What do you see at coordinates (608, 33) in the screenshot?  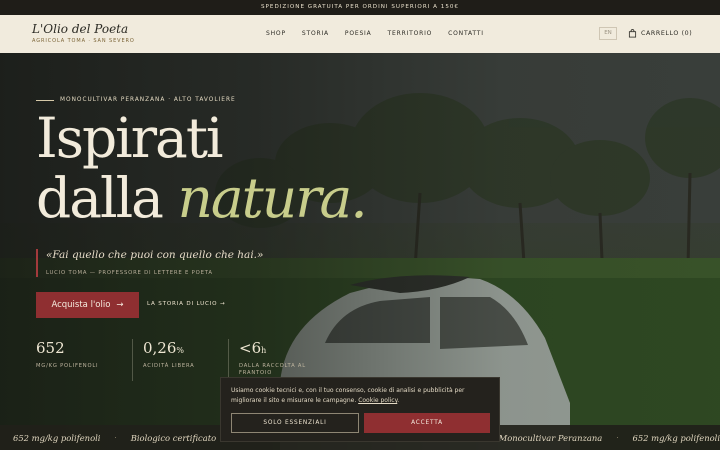 I see `language-switch: EN` at bounding box center [608, 33].